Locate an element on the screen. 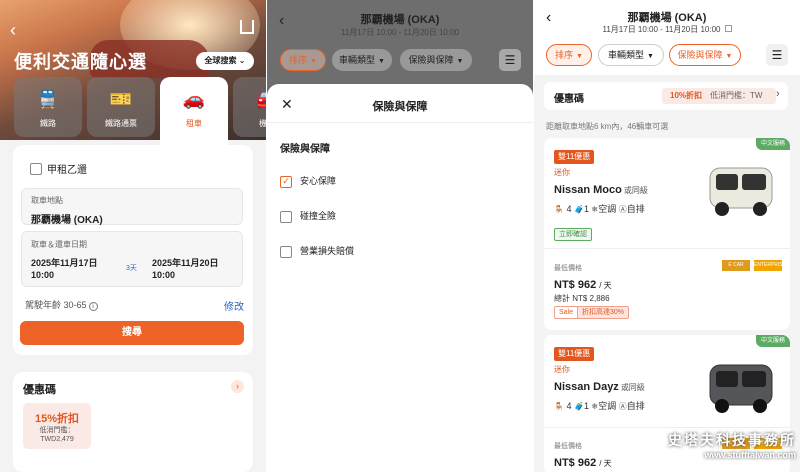 The height and width of the screenshot is (472, 800). coupon-bar: 優惠碼 10%折扣 低消門檻：TW › is located at coordinates (666, 96).